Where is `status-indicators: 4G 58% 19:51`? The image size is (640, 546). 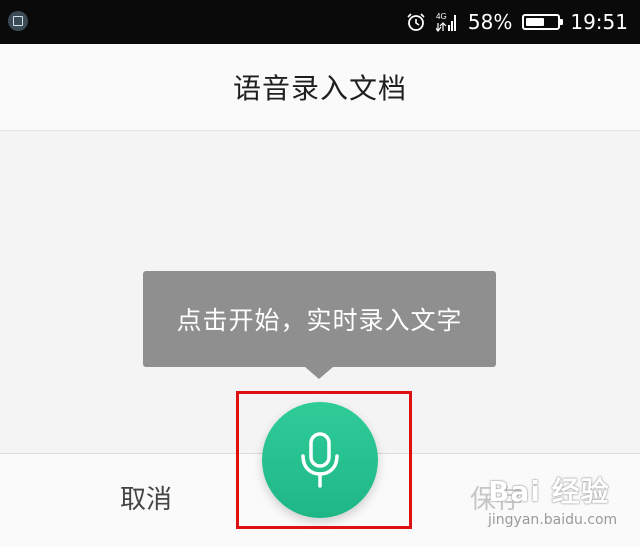 status-indicators: 4G 58% 19:51 is located at coordinates (517, 22).